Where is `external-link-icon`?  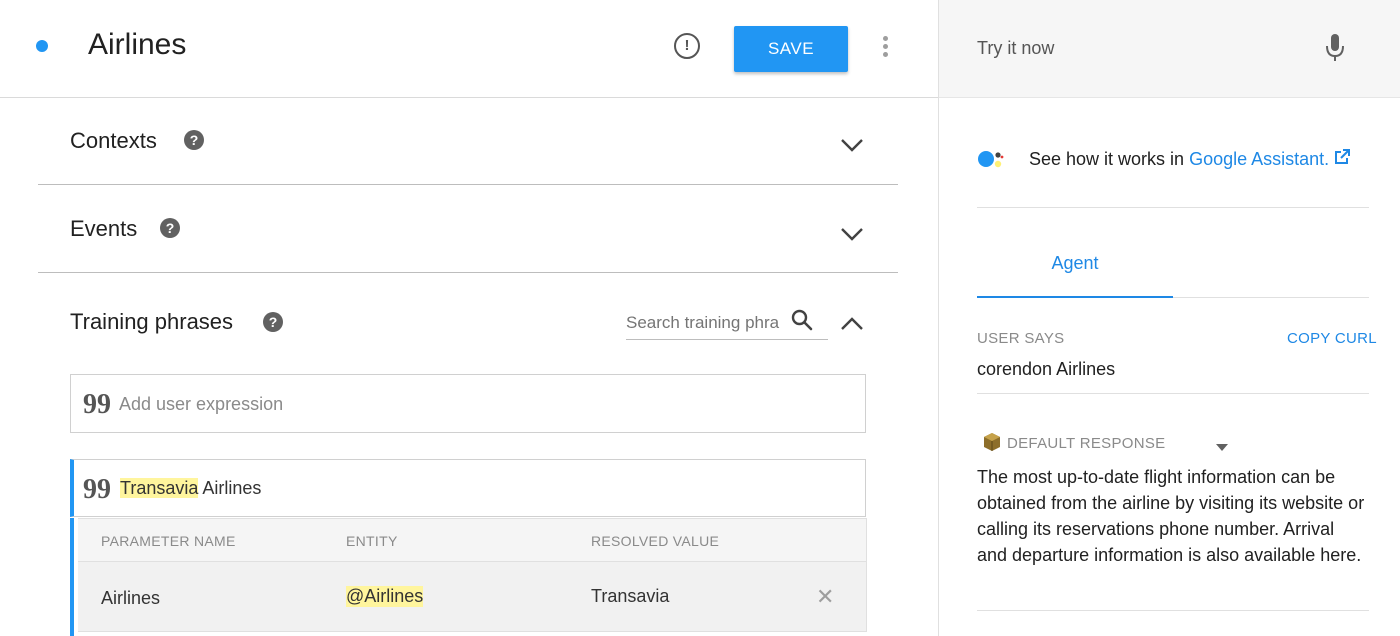 external-link-icon is located at coordinates (1342, 157).